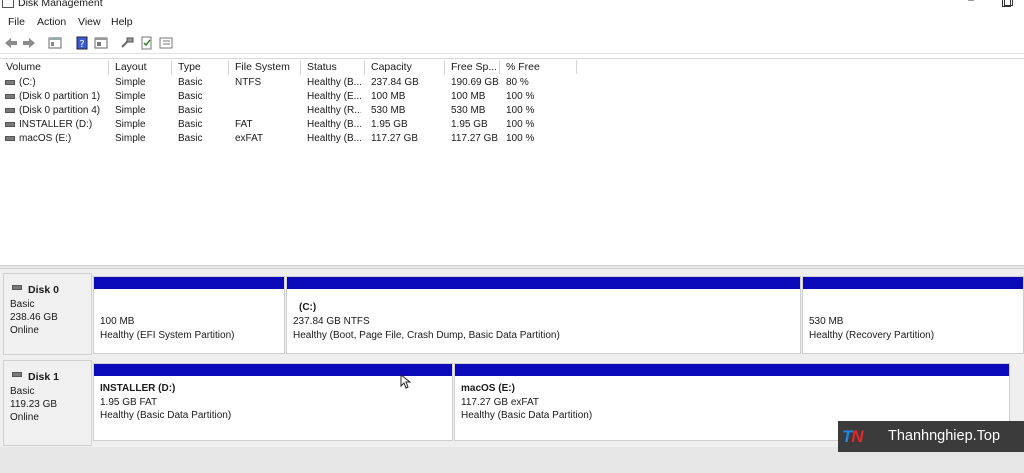 The width and height of the screenshot is (1024, 473). What do you see at coordinates (189, 315) in the screenshot?
I see `partition-disk0-efi: 100 MB Healthy (EFI System Partition)` at bounding box center [189, 315].